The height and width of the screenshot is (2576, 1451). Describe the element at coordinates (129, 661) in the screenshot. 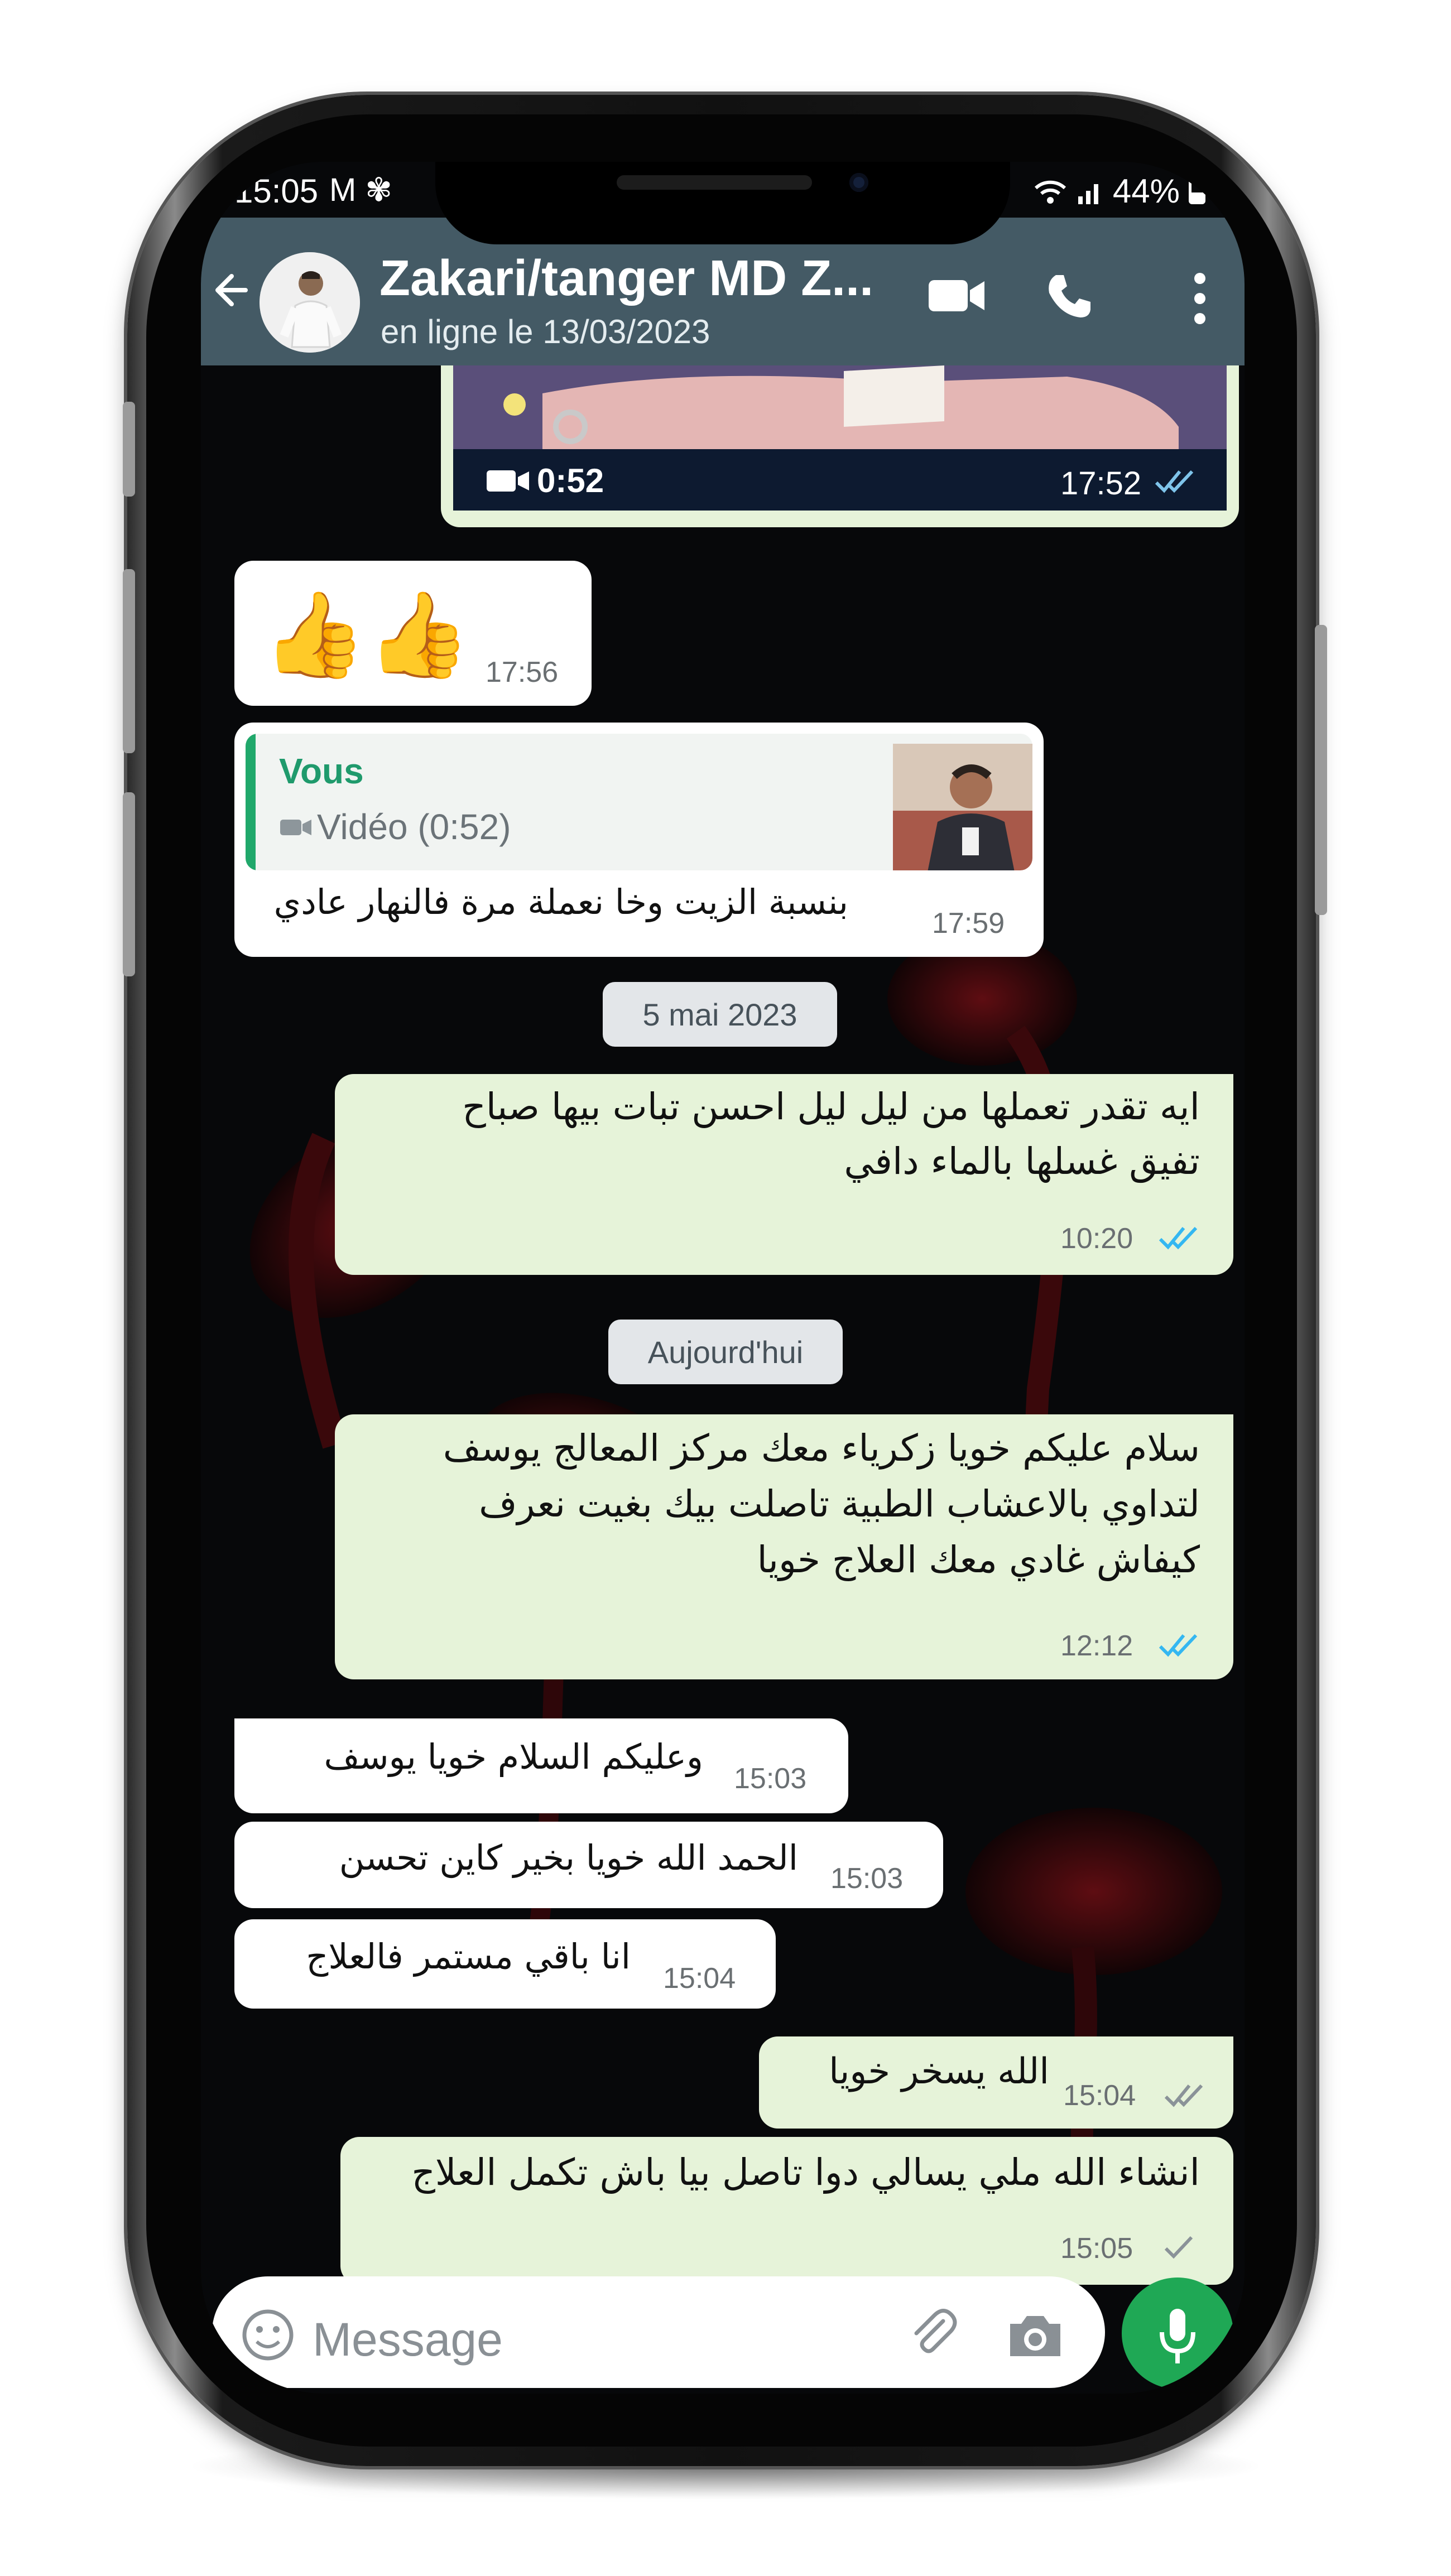

I see `volume-down-button` at that location.